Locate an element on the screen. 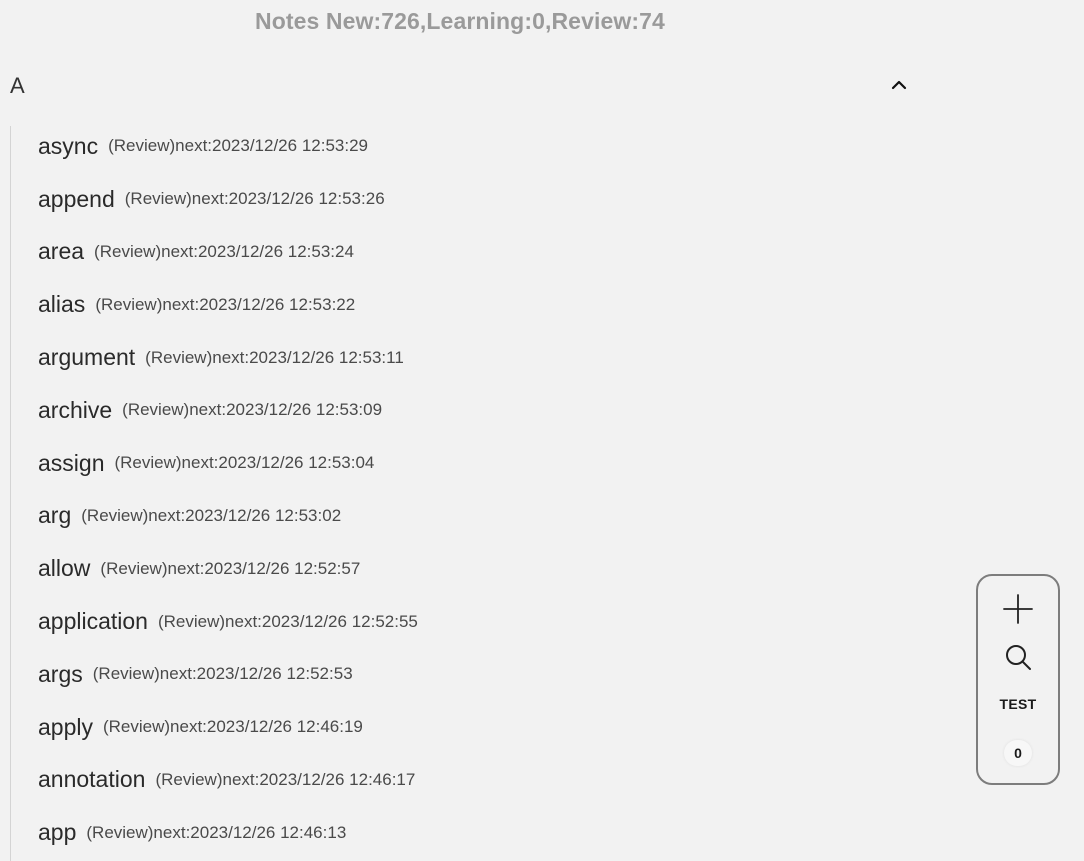 This screenshot has height=861, width=1084. word-list-item: args (Review)next:2023/12/26 12:52:53 is located at coordinates (228, 674).